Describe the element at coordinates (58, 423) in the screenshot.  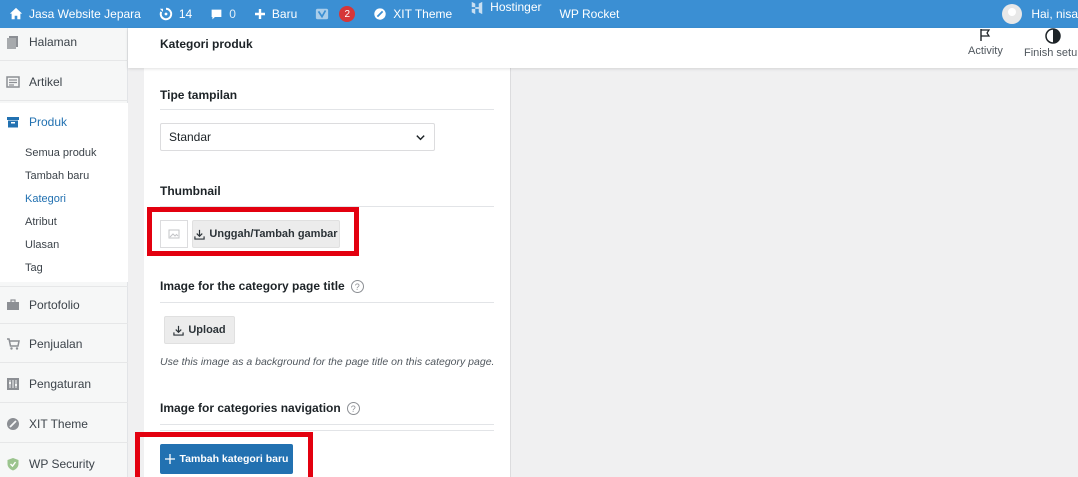
I see `sidebar-item-label: XIT Theme` at that location.